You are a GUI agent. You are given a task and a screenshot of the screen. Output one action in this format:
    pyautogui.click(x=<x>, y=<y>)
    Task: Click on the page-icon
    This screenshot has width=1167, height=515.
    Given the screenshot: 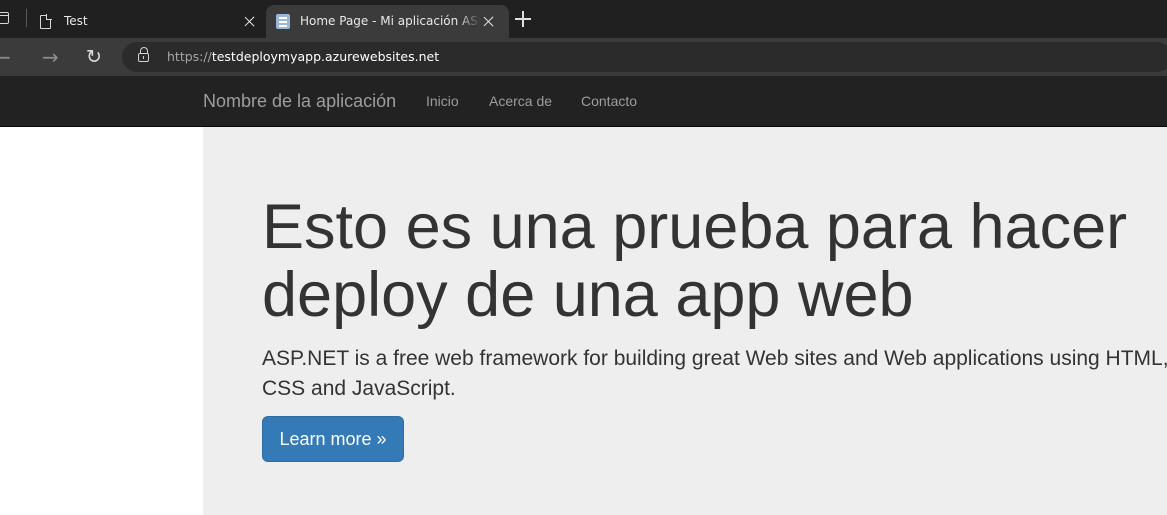 What is the action you would take?
    pyautogui.click(x=46, y=21)
    